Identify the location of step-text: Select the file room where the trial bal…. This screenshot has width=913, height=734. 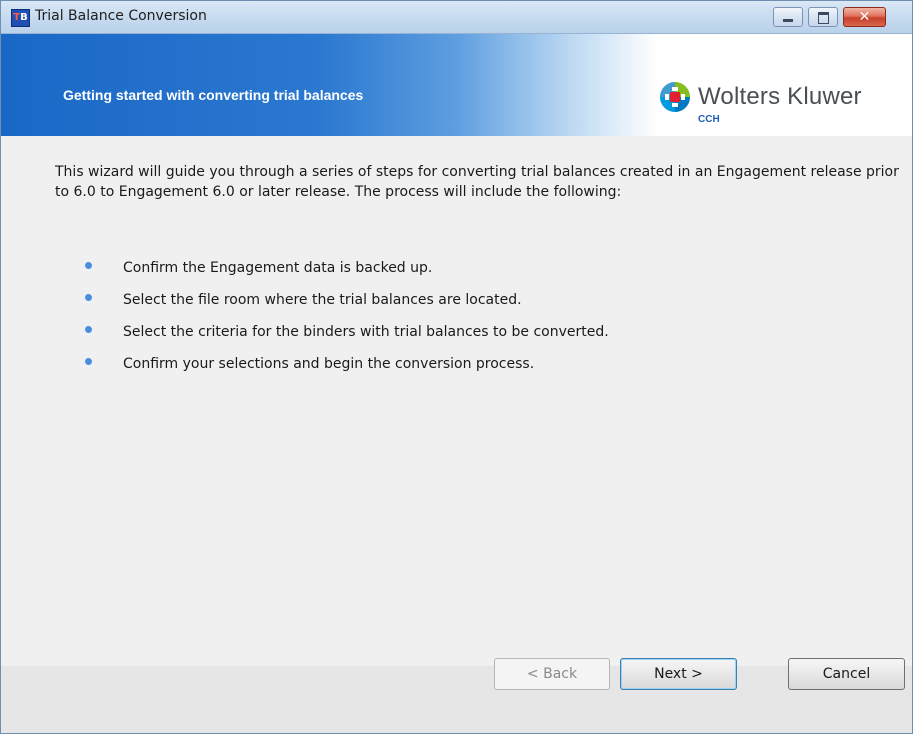
(322, 300).